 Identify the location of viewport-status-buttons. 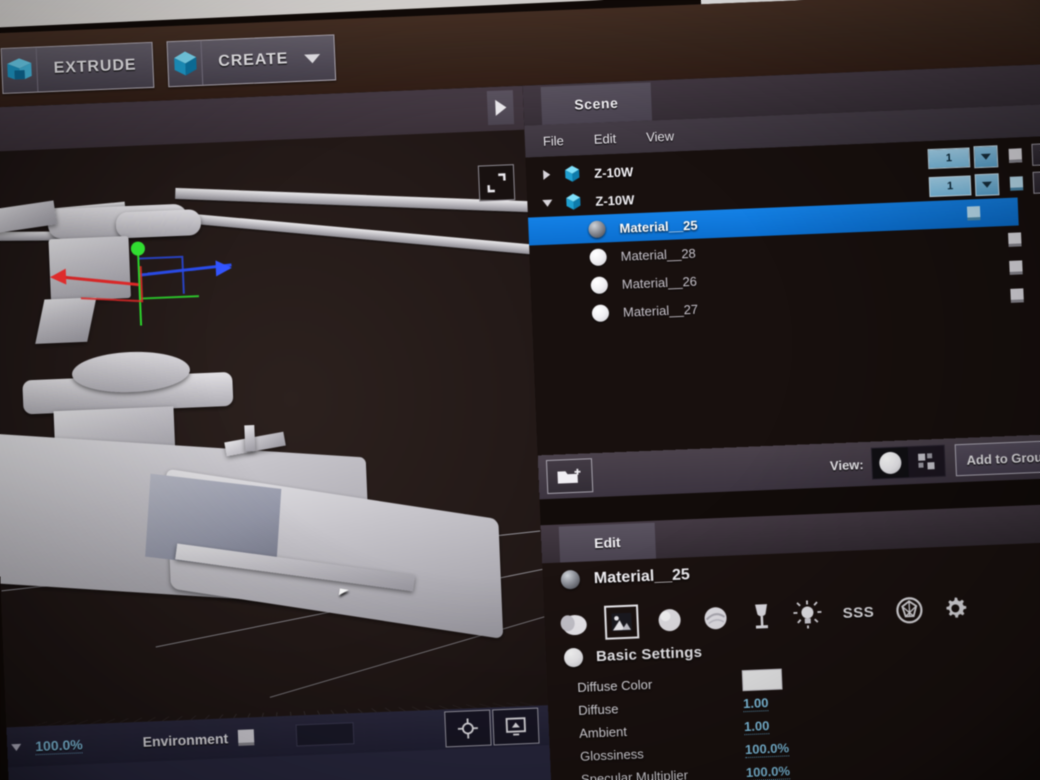
(492, 727).